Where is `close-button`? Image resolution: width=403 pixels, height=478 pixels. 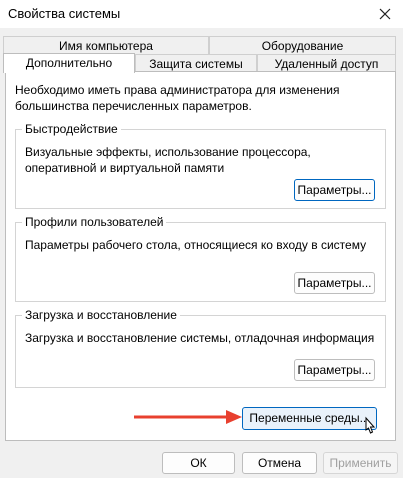
close-button is located at coordinates (385, 14).